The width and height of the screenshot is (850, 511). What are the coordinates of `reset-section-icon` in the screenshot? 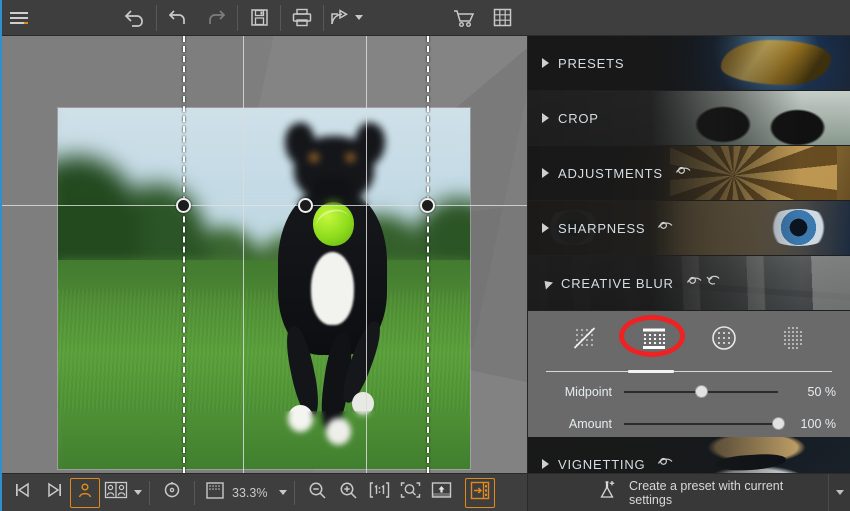 It's located at (714, 283).